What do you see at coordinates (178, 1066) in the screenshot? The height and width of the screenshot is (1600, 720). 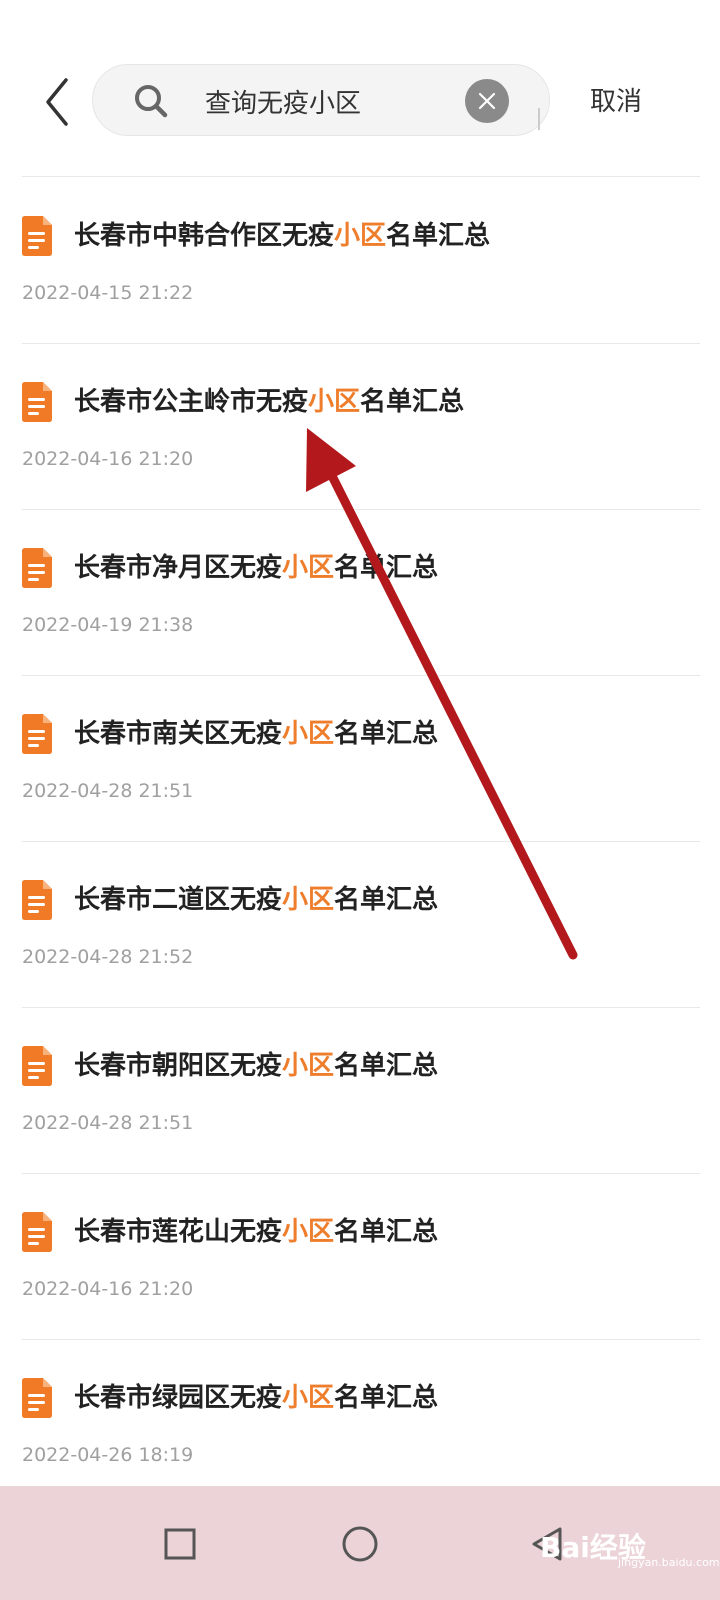 I see `title-prefix: 长春市朝阳区无疫` at bounding box center [178, 1066].